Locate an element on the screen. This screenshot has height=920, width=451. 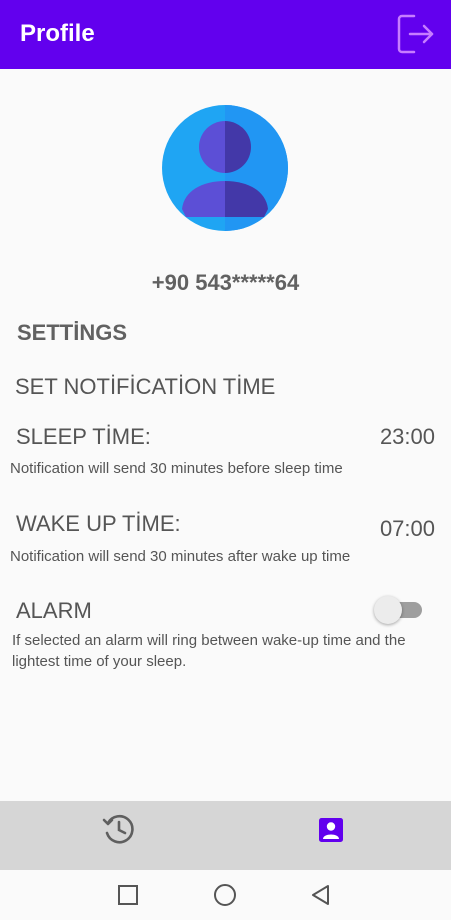
sleep-time-value: 23:00 is located at coordinates (407, 437).